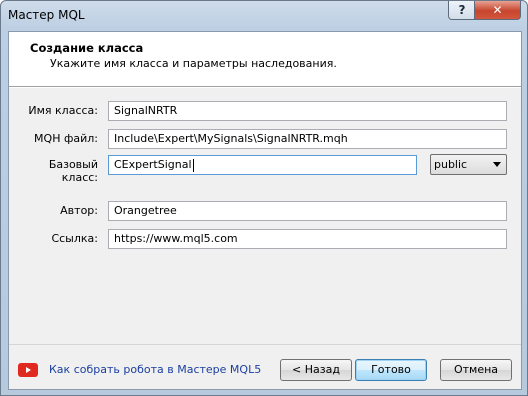 This screenshot has height=396, width=528. Describe the element at coordinates (307, 211) in the screenshot. I see `author-input: Orangetree` at that location.